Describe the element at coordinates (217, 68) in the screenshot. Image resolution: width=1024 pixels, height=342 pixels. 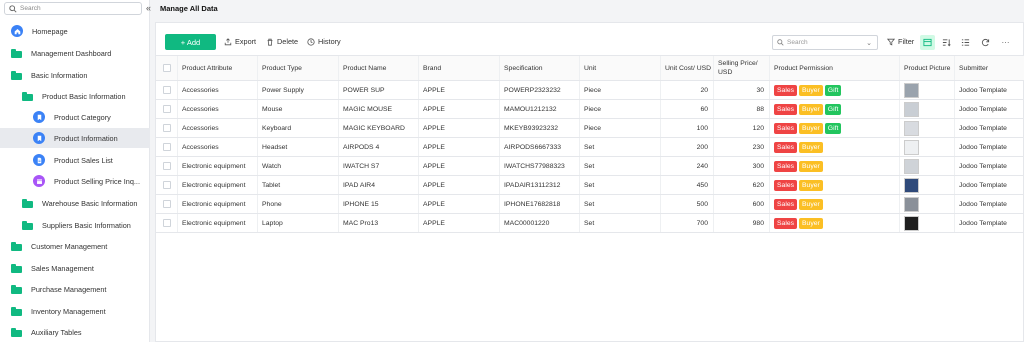
I see `column-header: Product Attribute` at that location.